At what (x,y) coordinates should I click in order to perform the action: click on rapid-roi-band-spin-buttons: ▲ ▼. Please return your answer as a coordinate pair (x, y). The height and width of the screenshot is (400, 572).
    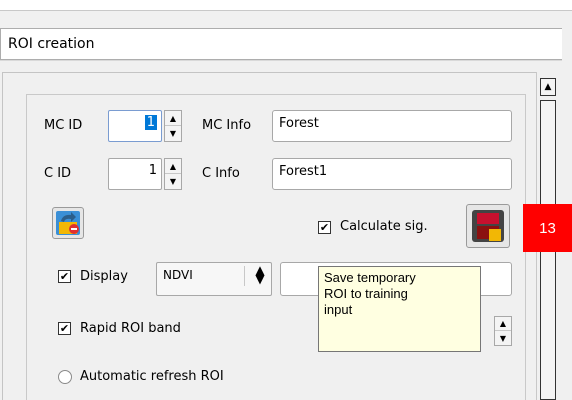
    Looking at the image, I should click on (503, 331).